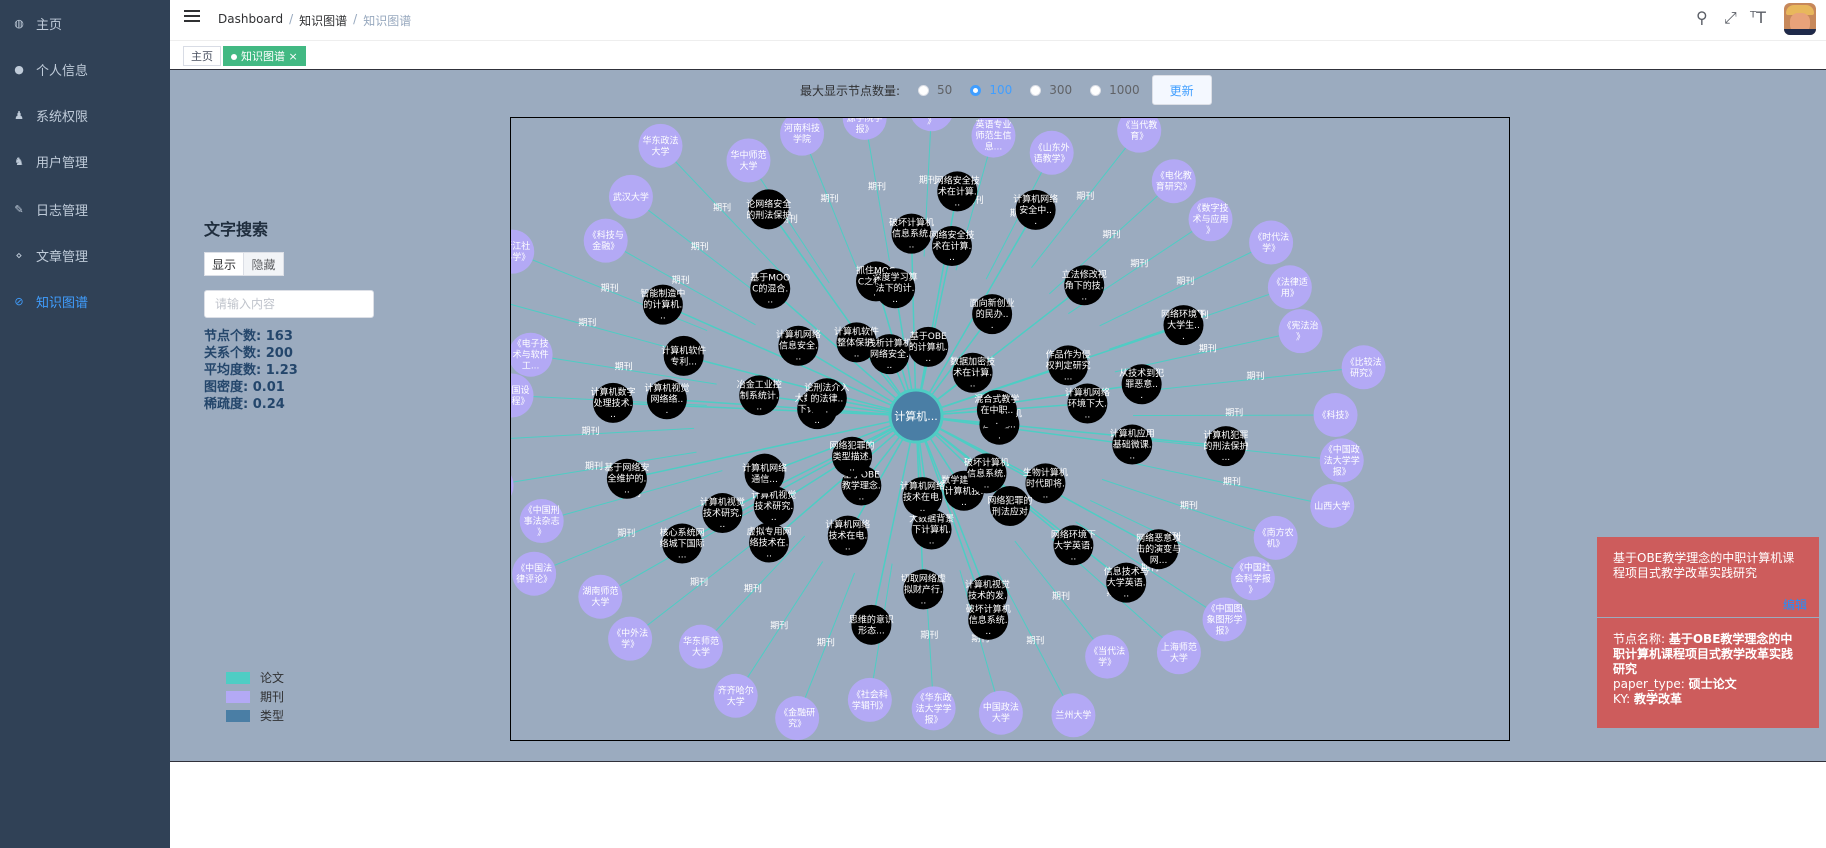 The image size is (1826, 848). Describe the element at coordinates (1341, 460) in the screenshot. I see `journal-node: 《中国政法大学学报》` at that location.